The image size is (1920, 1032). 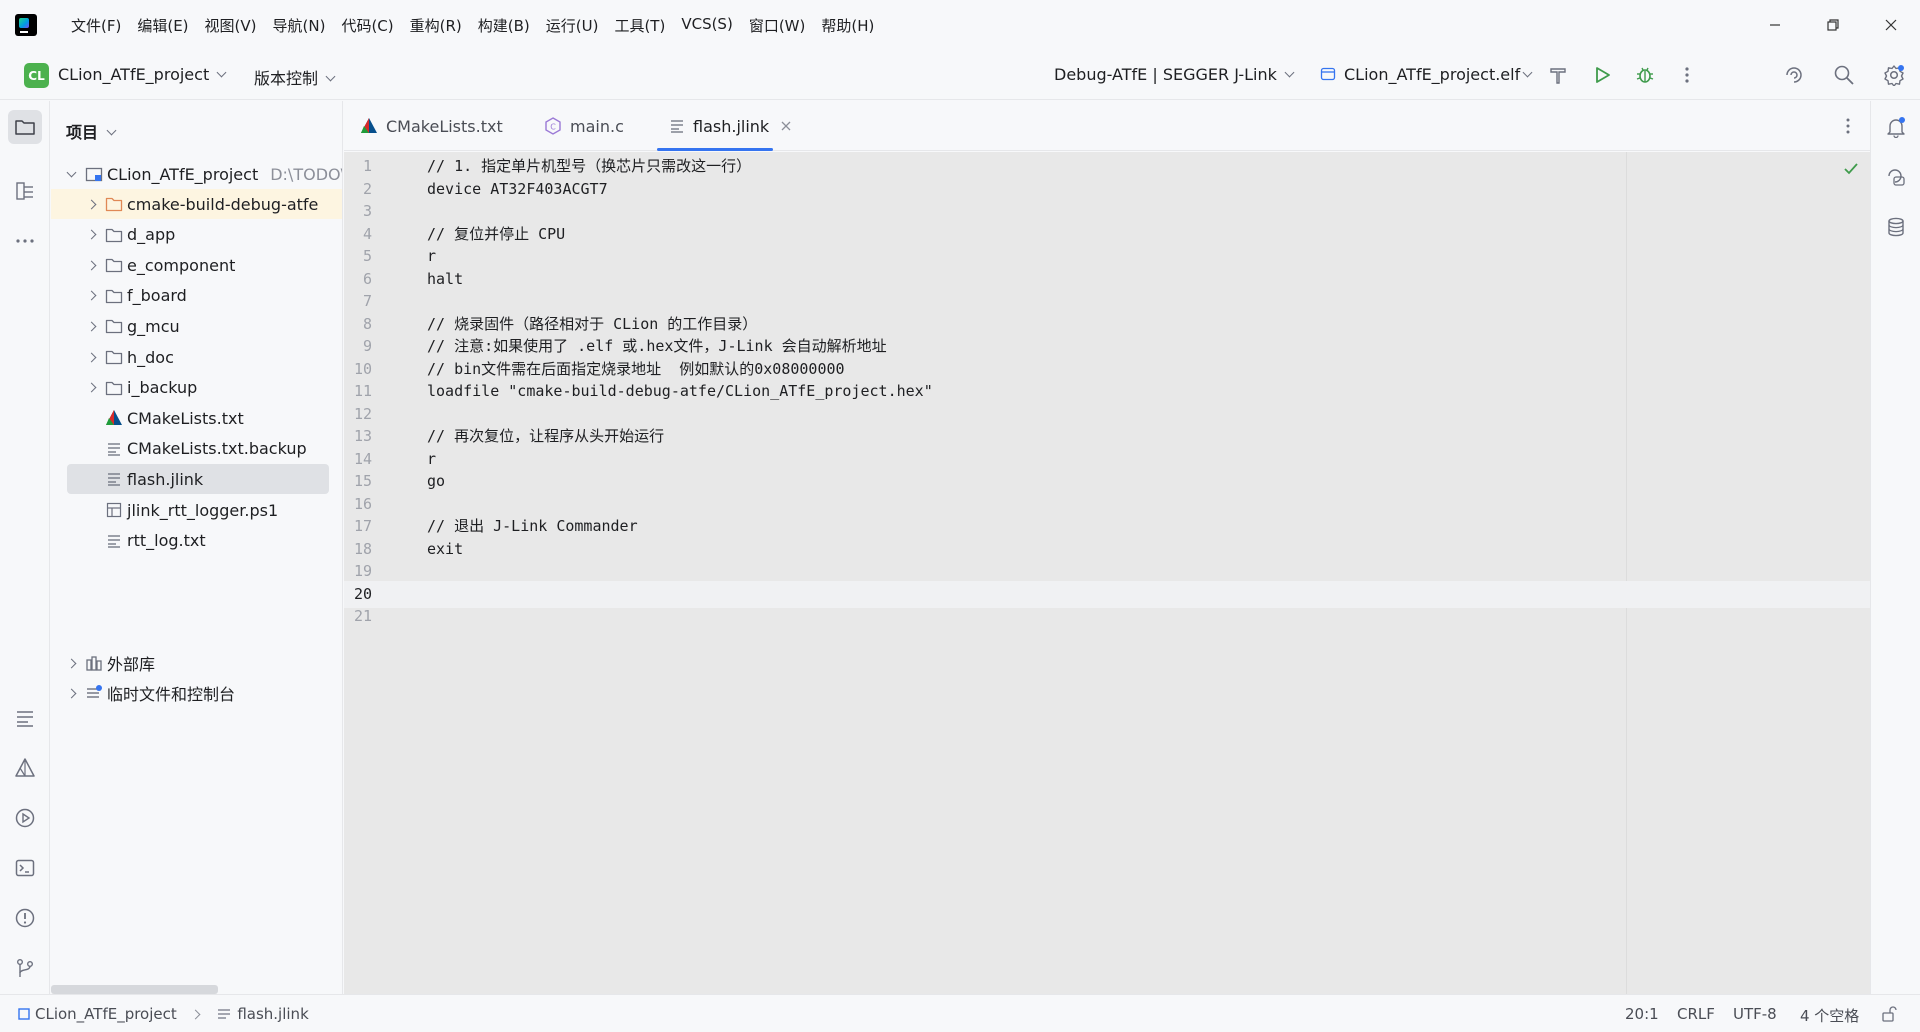 What do you see at coordinates (25, 718) in the screenshot?
I see `todo-list-icon` at bounding box center [25, 718].